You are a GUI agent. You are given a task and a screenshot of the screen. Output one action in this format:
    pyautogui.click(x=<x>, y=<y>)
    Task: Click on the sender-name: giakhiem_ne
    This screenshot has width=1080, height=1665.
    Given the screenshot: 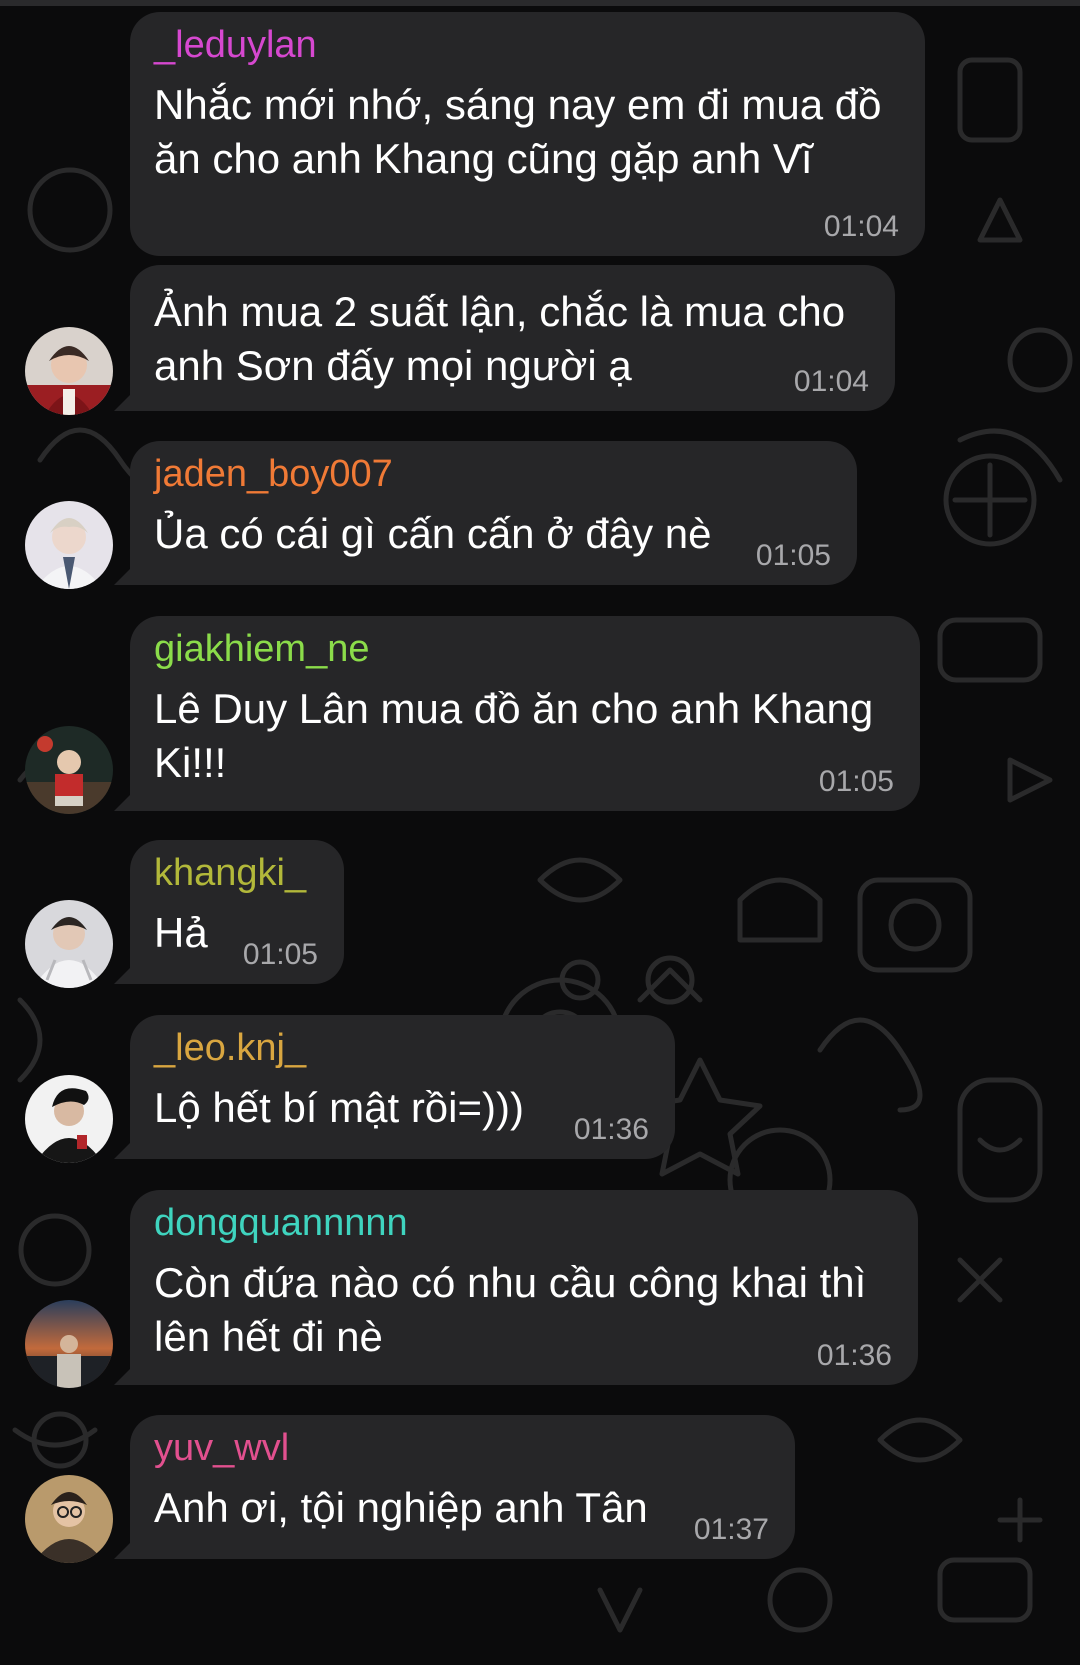 What is the action you would take?
    pyautogui.click(x=524, y=649)
    